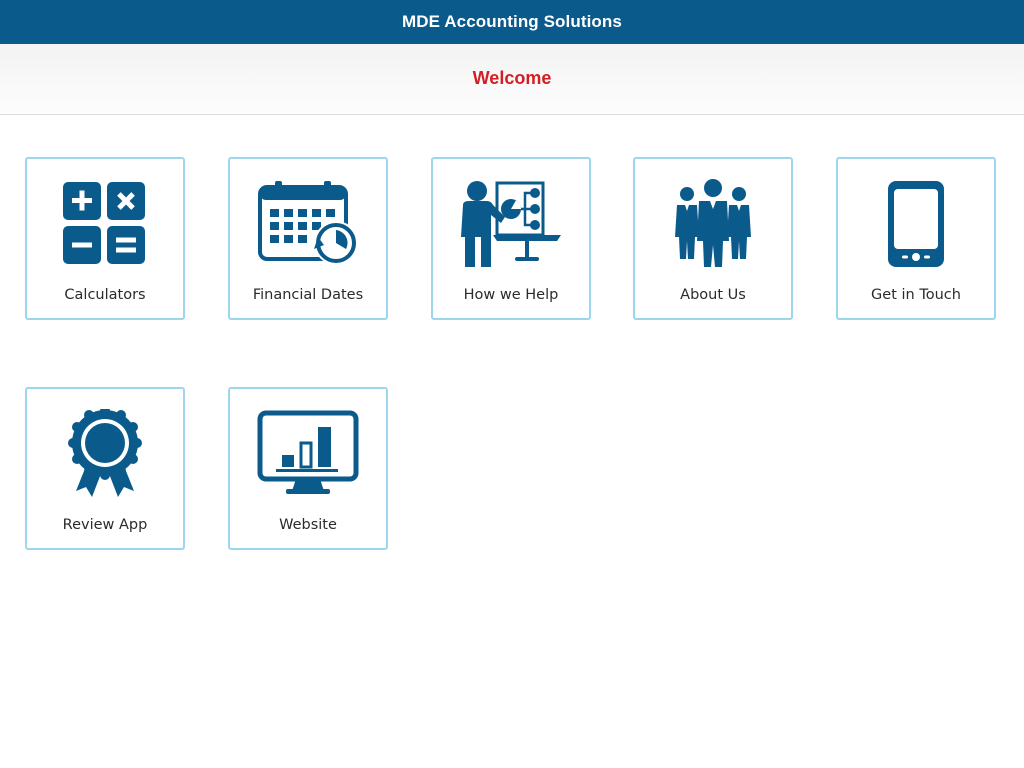 The width and height of the screenshot is (1024, 768). I want to click on app-title: MDE Accounting Solutions, so click(512, 21).